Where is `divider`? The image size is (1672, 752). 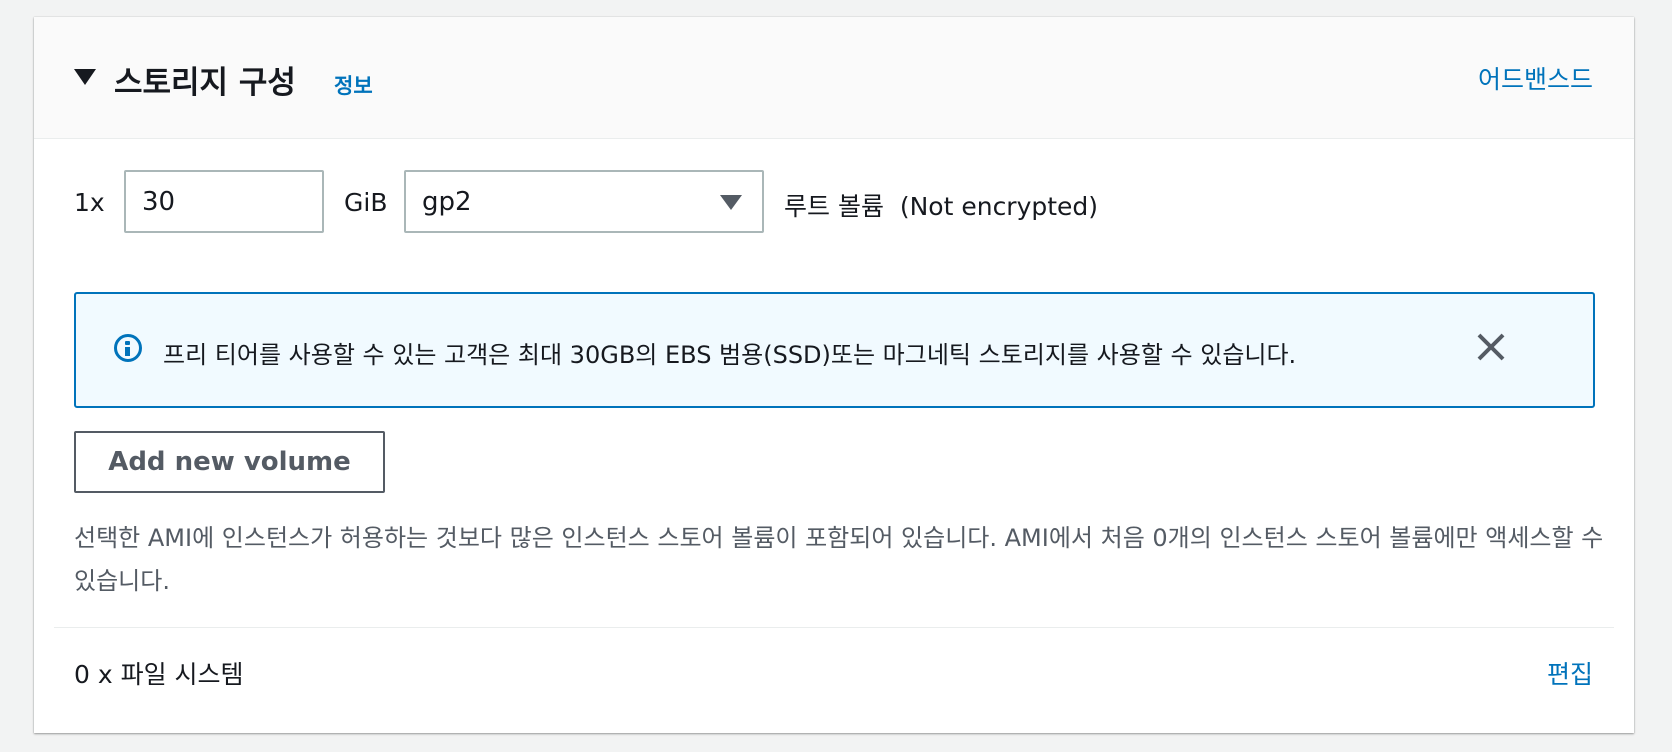
divider is located at coordinates (834, 627).